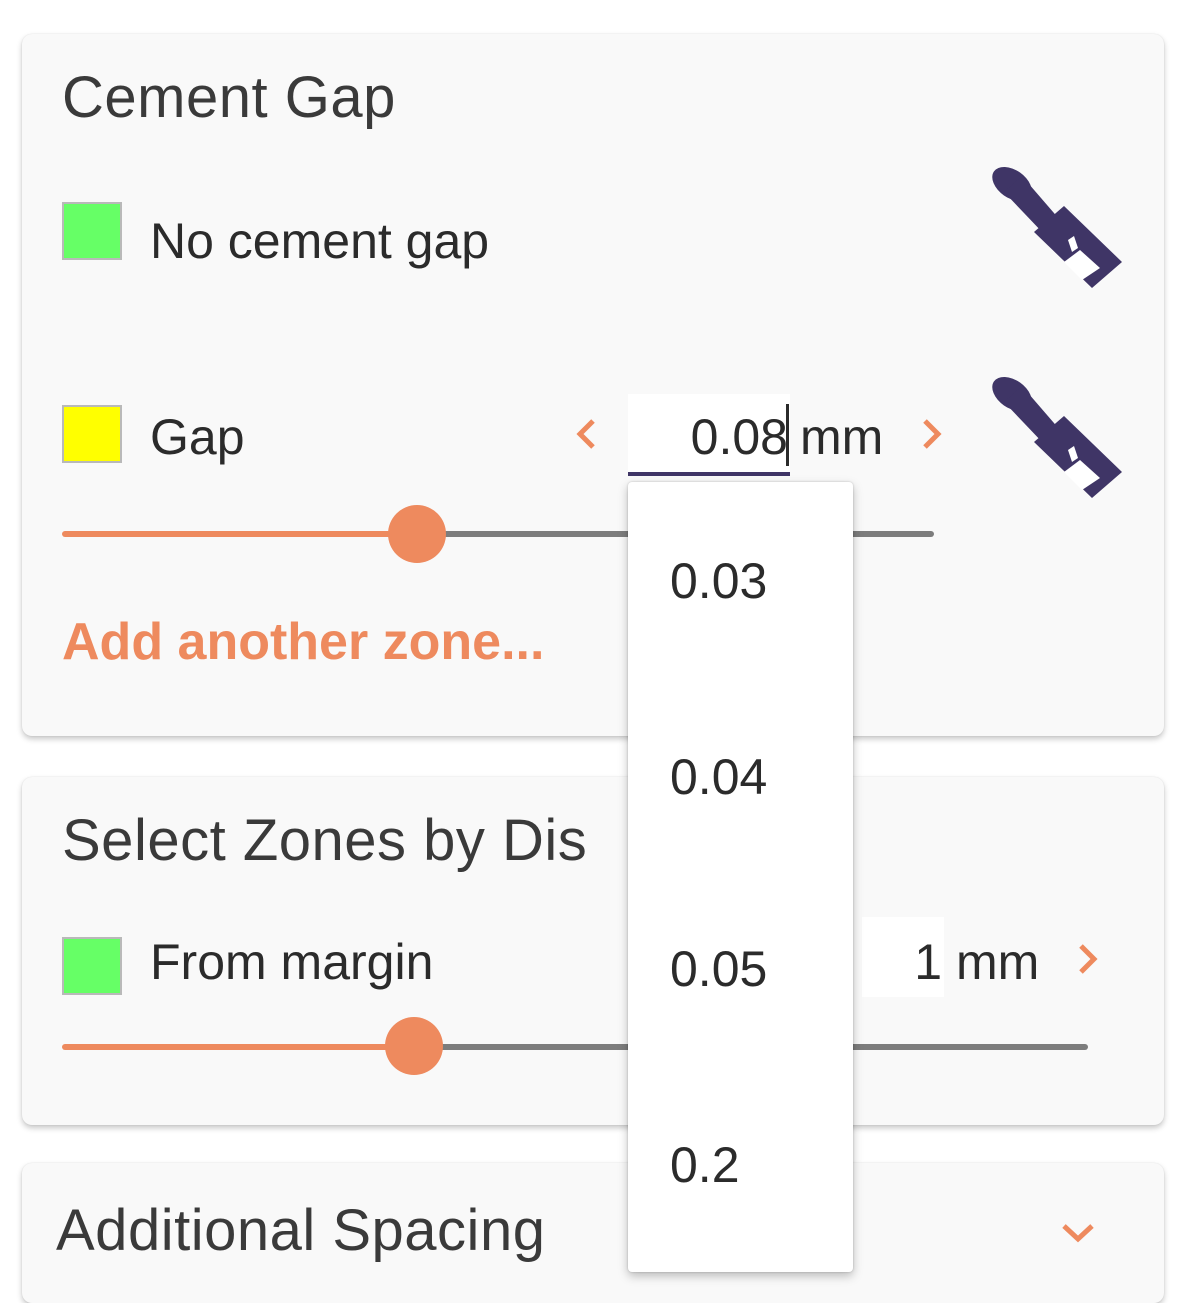 Image resolution: width=1188 pixels, height=1303 pixels. Describe the element at coordinates (301, 1230) in the screenshot. I see `additional-spacing-title: Additional Spacing` at that location.